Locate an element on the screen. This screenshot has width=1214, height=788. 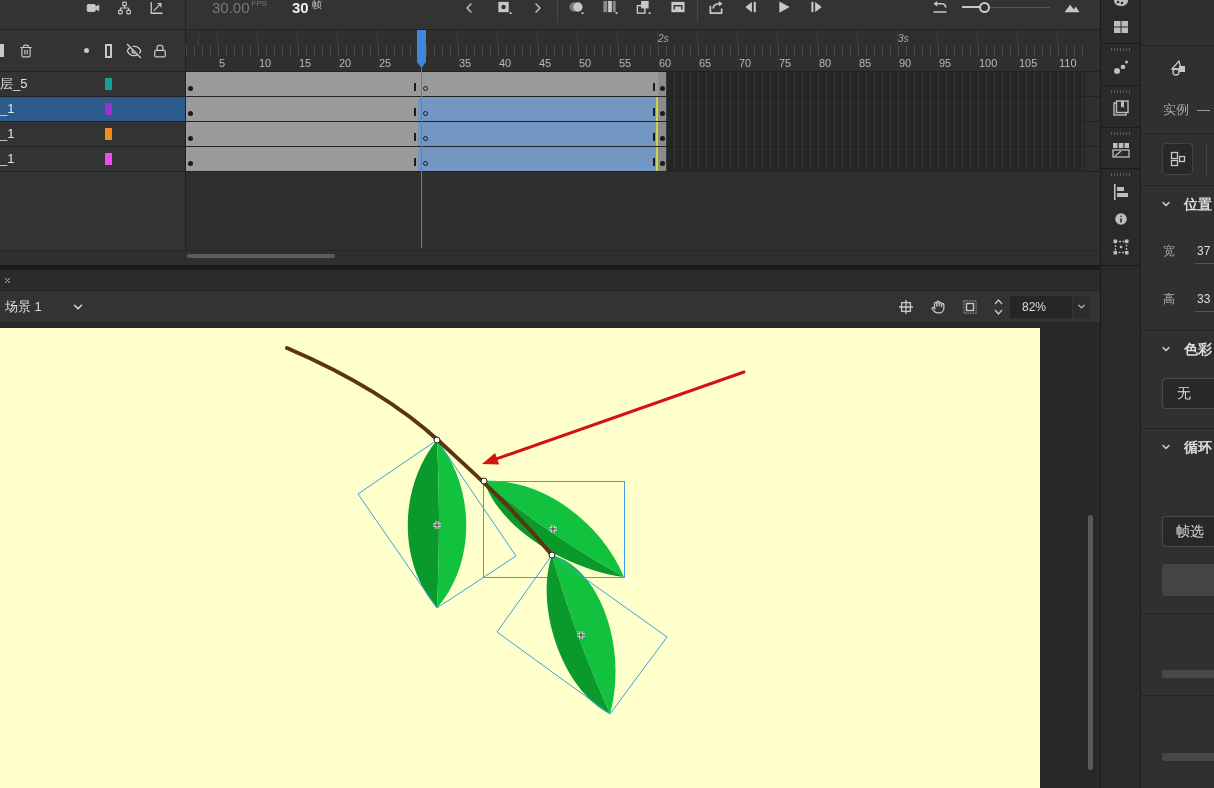
field-label: 高 is located at coordinates (1169, 299).